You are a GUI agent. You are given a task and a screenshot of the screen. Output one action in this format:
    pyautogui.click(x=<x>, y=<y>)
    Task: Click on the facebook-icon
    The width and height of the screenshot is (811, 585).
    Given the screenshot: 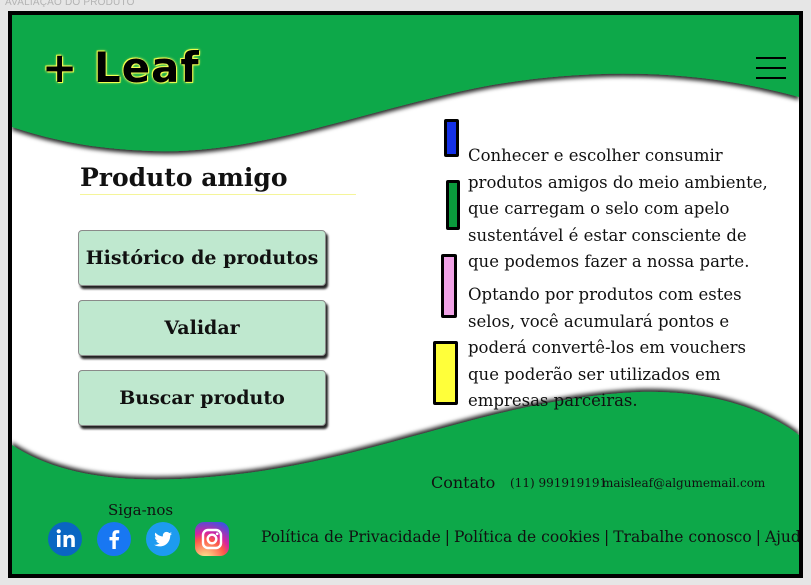 What is the action you would take?
    pyautogui.click(x=114, y=539)
    